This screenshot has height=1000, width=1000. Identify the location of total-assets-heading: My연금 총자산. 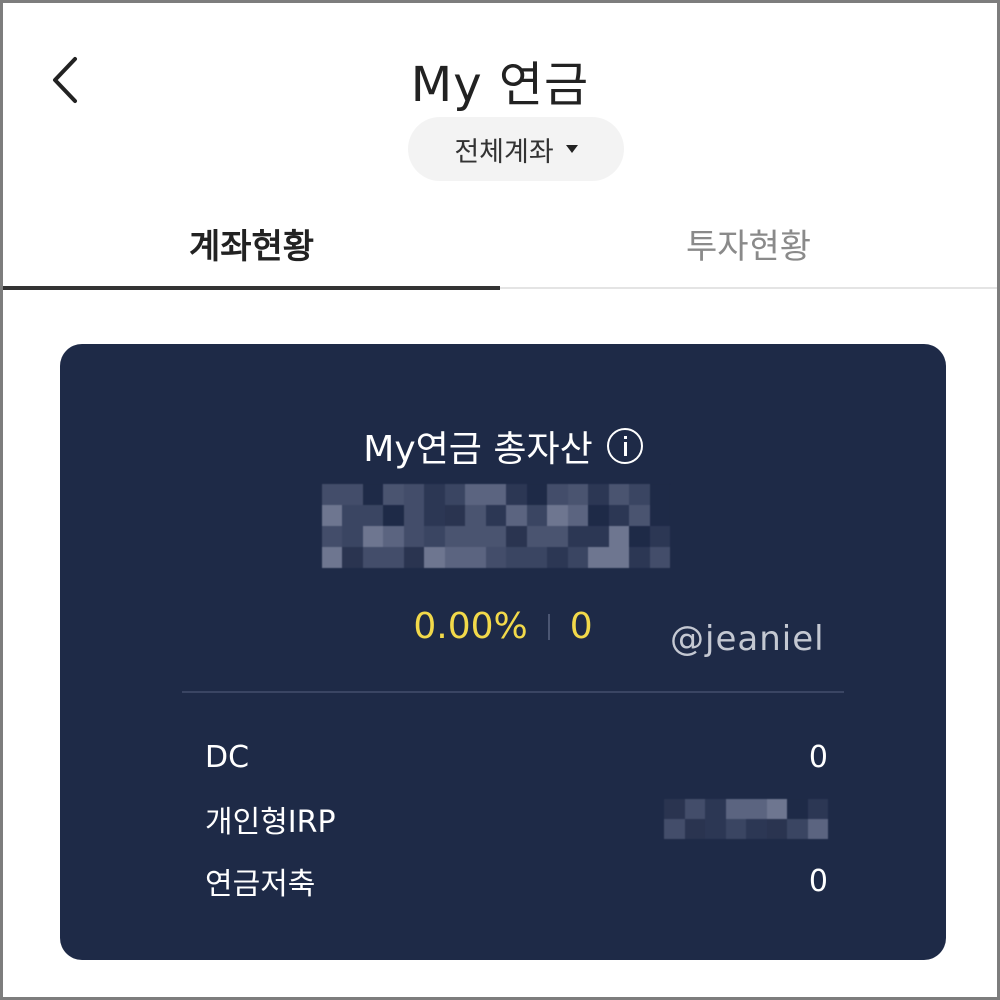
(503, 446).